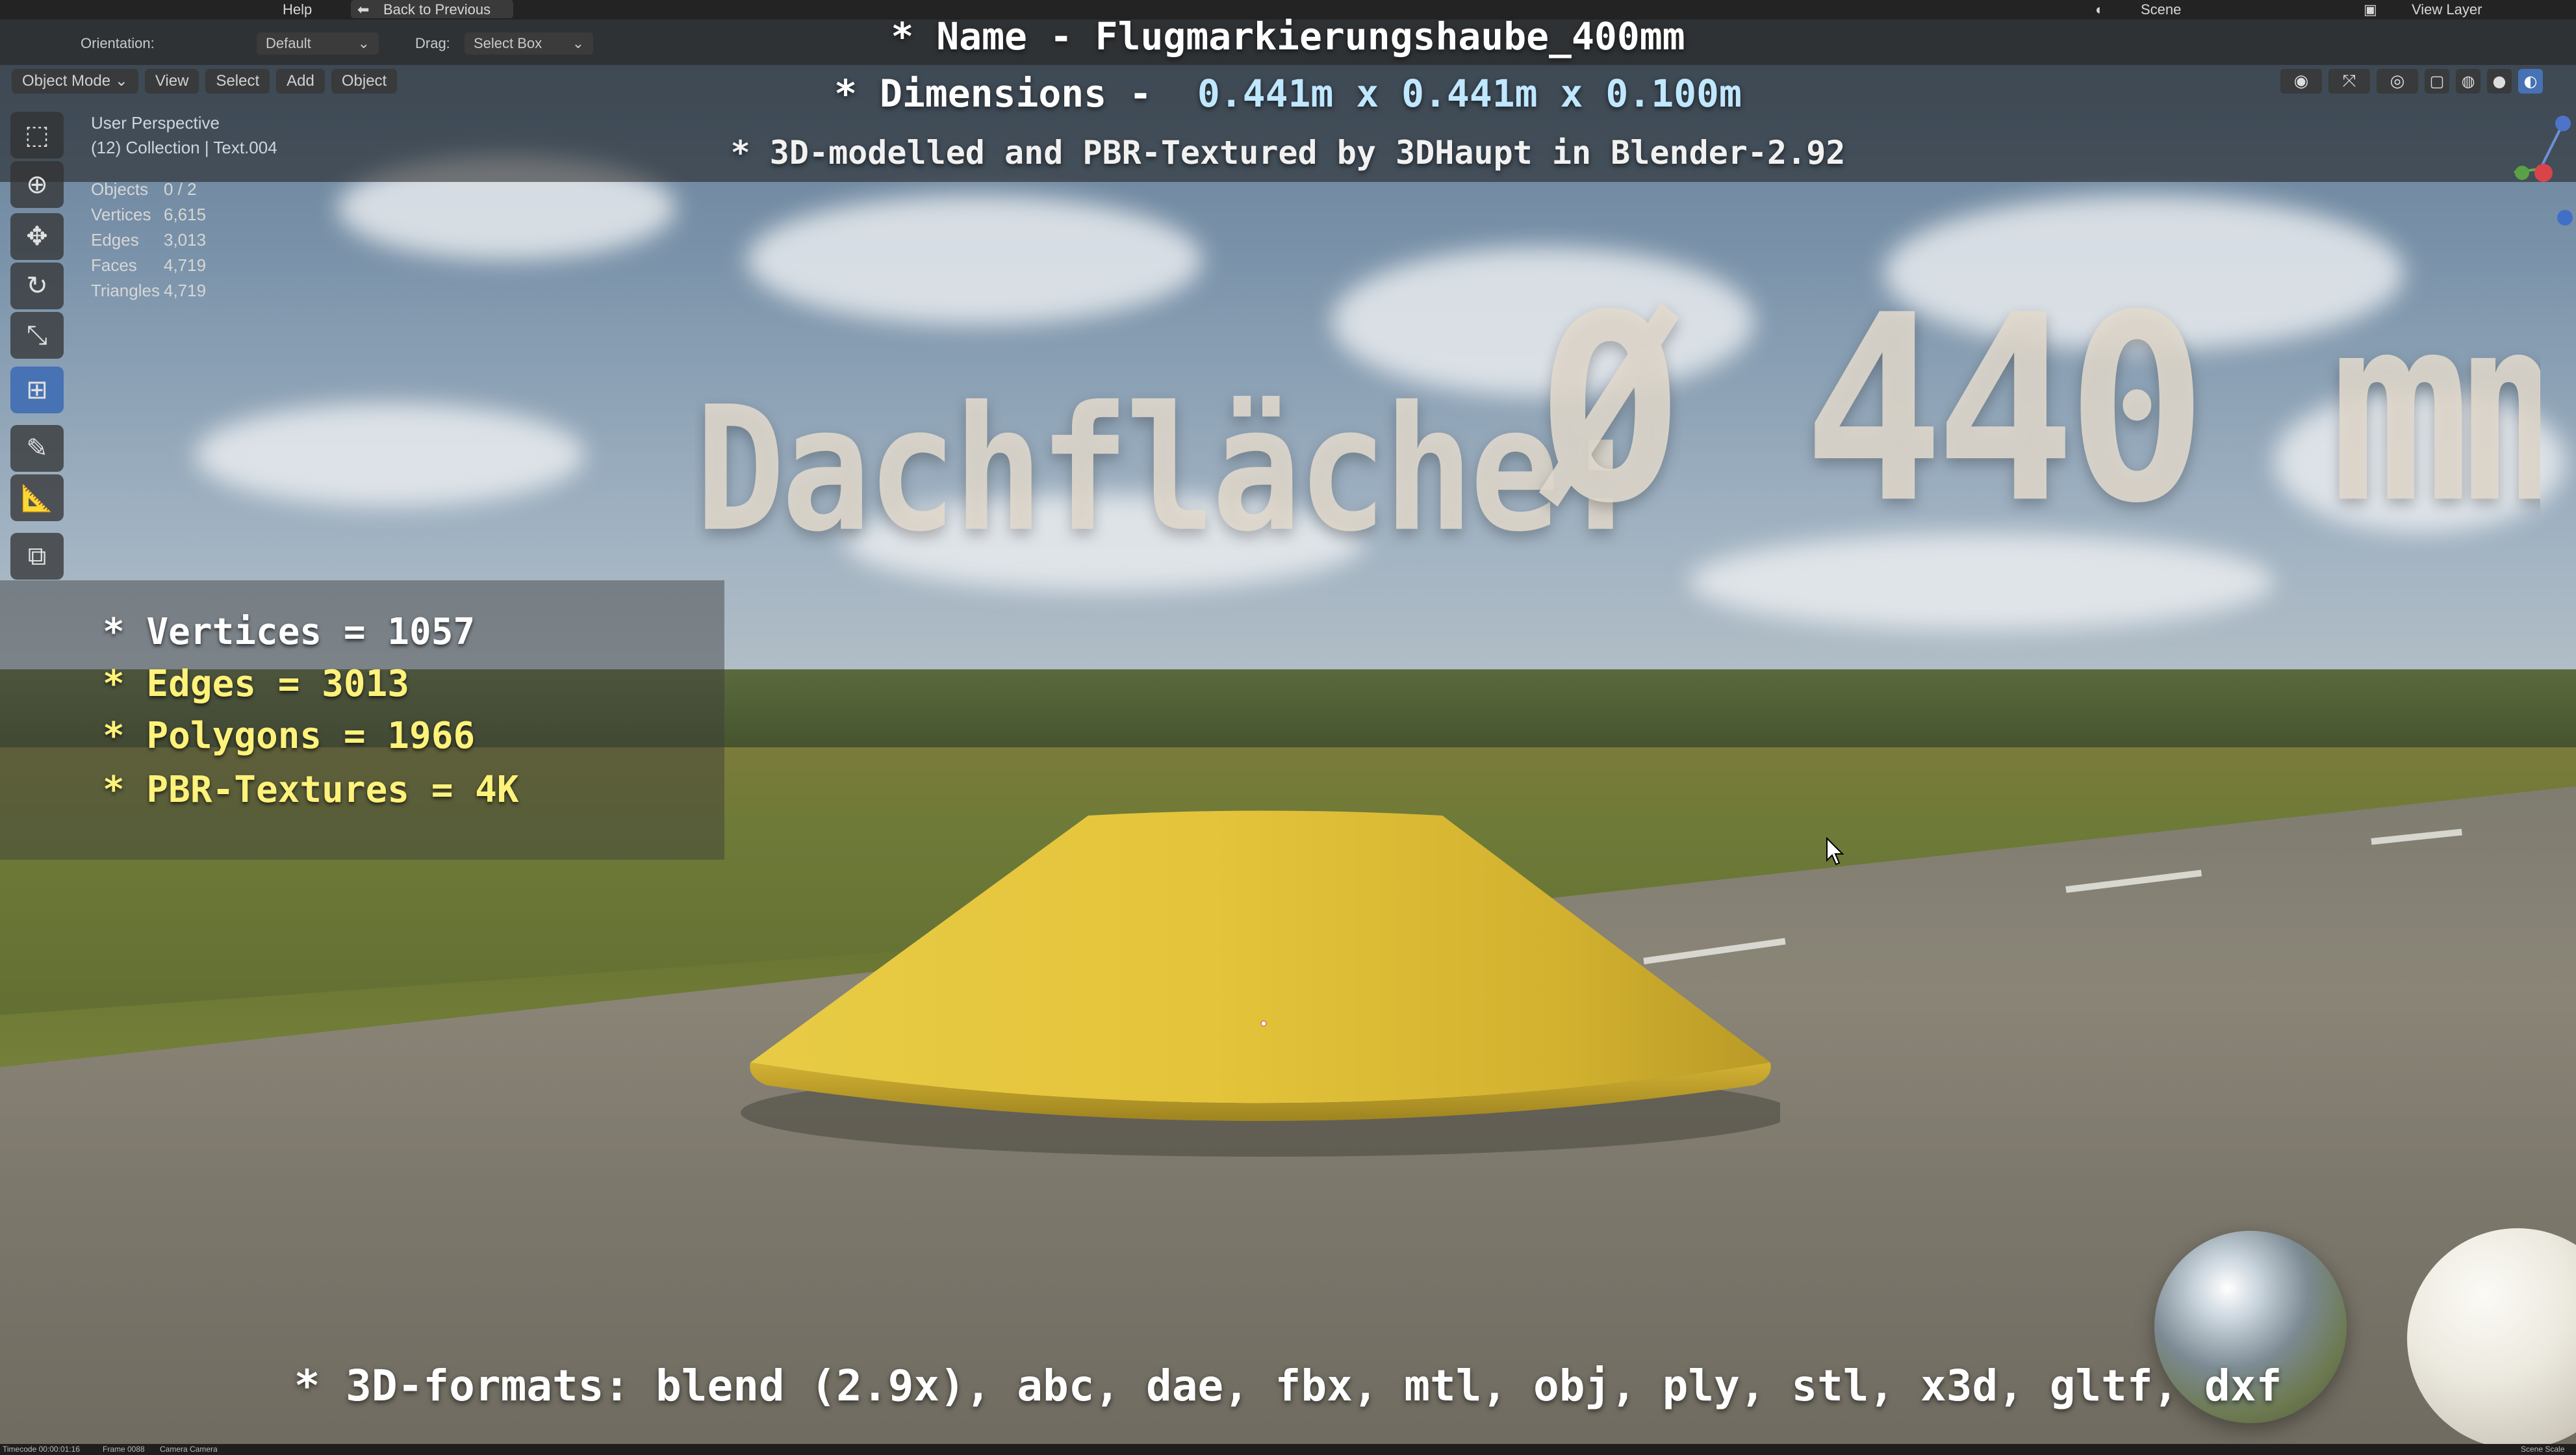  I want to click on rotate-icon: ↻, so click(37, 286).